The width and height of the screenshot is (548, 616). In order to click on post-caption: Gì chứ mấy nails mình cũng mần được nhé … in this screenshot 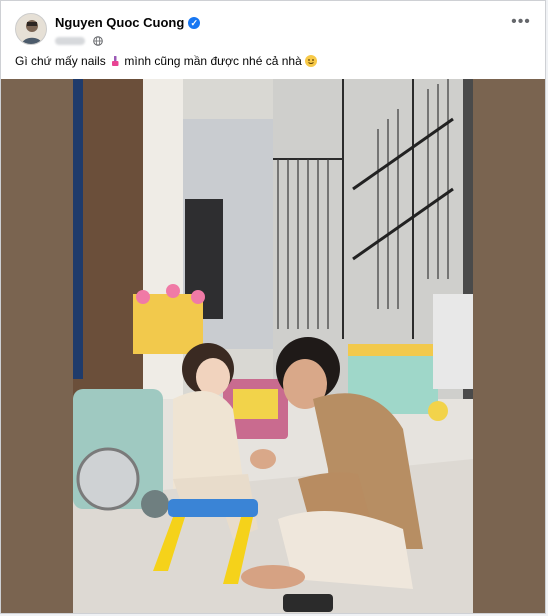, I will do `click(166, 61)`.